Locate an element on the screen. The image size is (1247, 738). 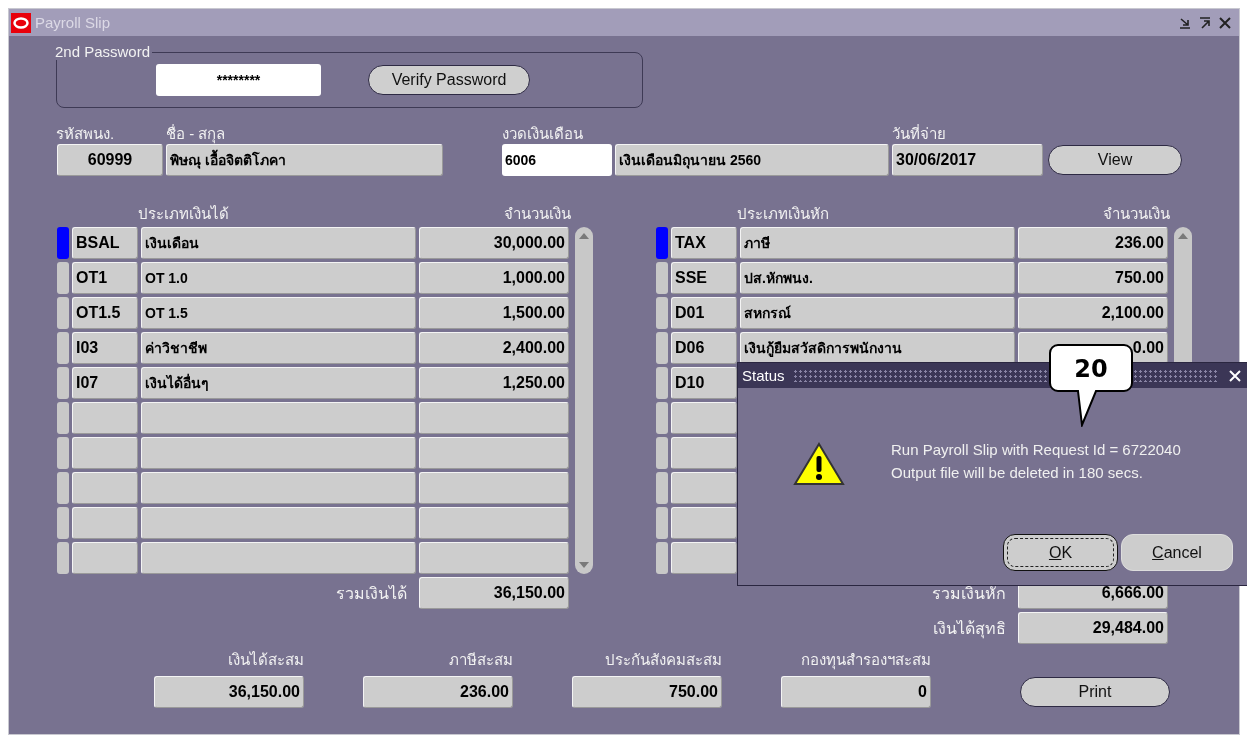
table-cell: BSAL is located at coordinates (105, 243).